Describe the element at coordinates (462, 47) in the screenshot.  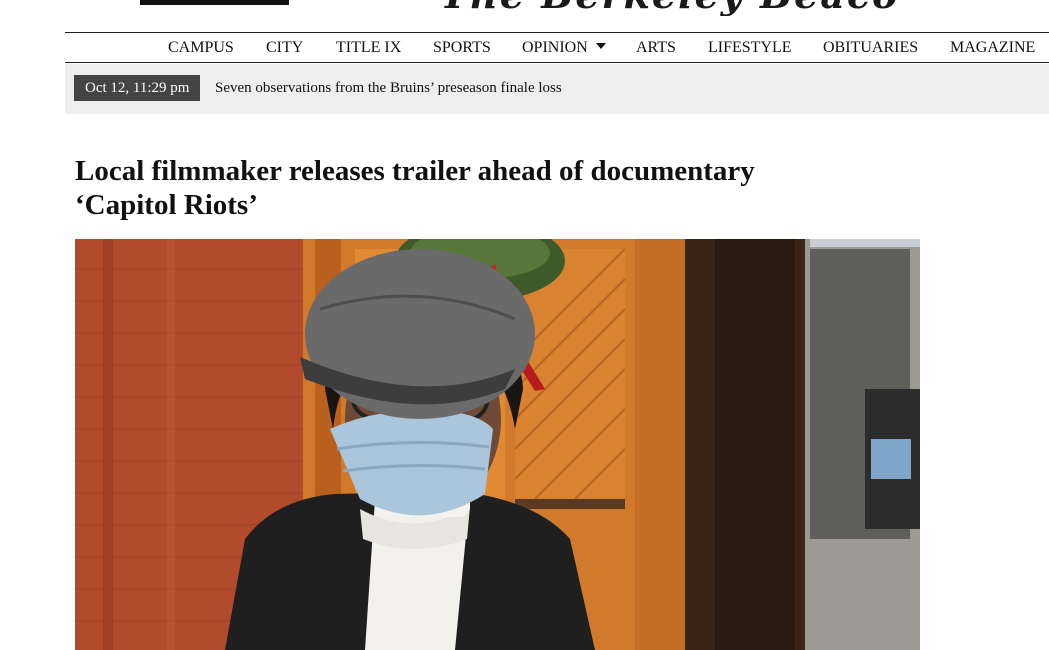
I see `nav-item-sports: SPORTS` at that location.